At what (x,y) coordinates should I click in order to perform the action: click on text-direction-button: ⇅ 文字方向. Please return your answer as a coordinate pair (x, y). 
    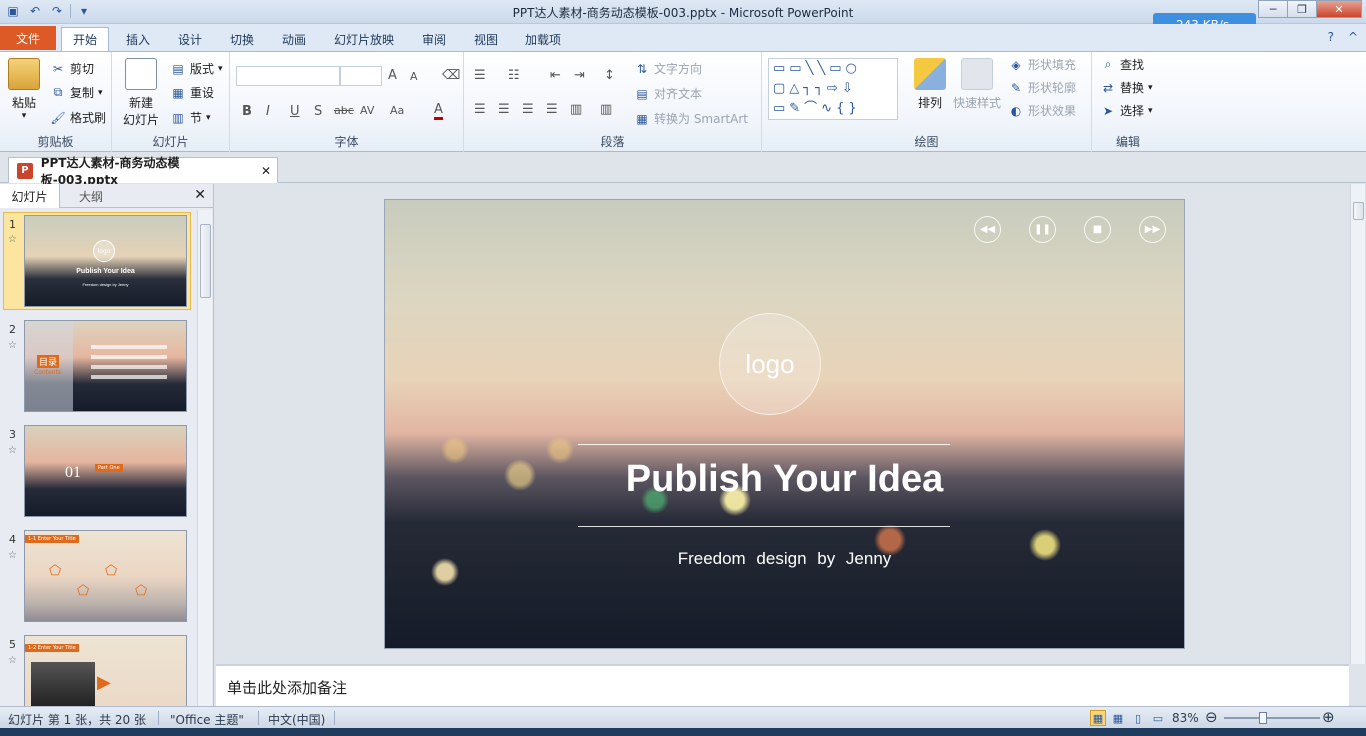
    Looking at the image, I should click on (668, 68).